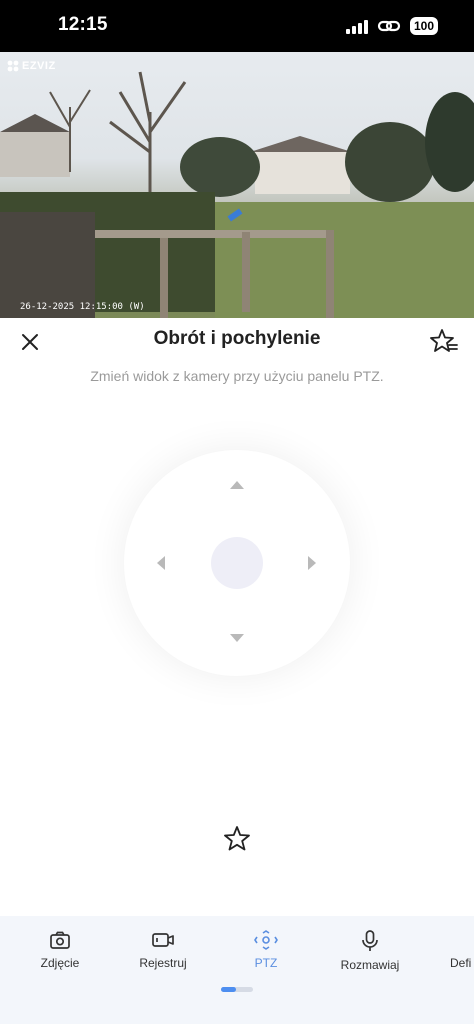 Image resolution: width=474 pixels, height=1024 pixels. I want to click on link-icon, so click(389, 26).